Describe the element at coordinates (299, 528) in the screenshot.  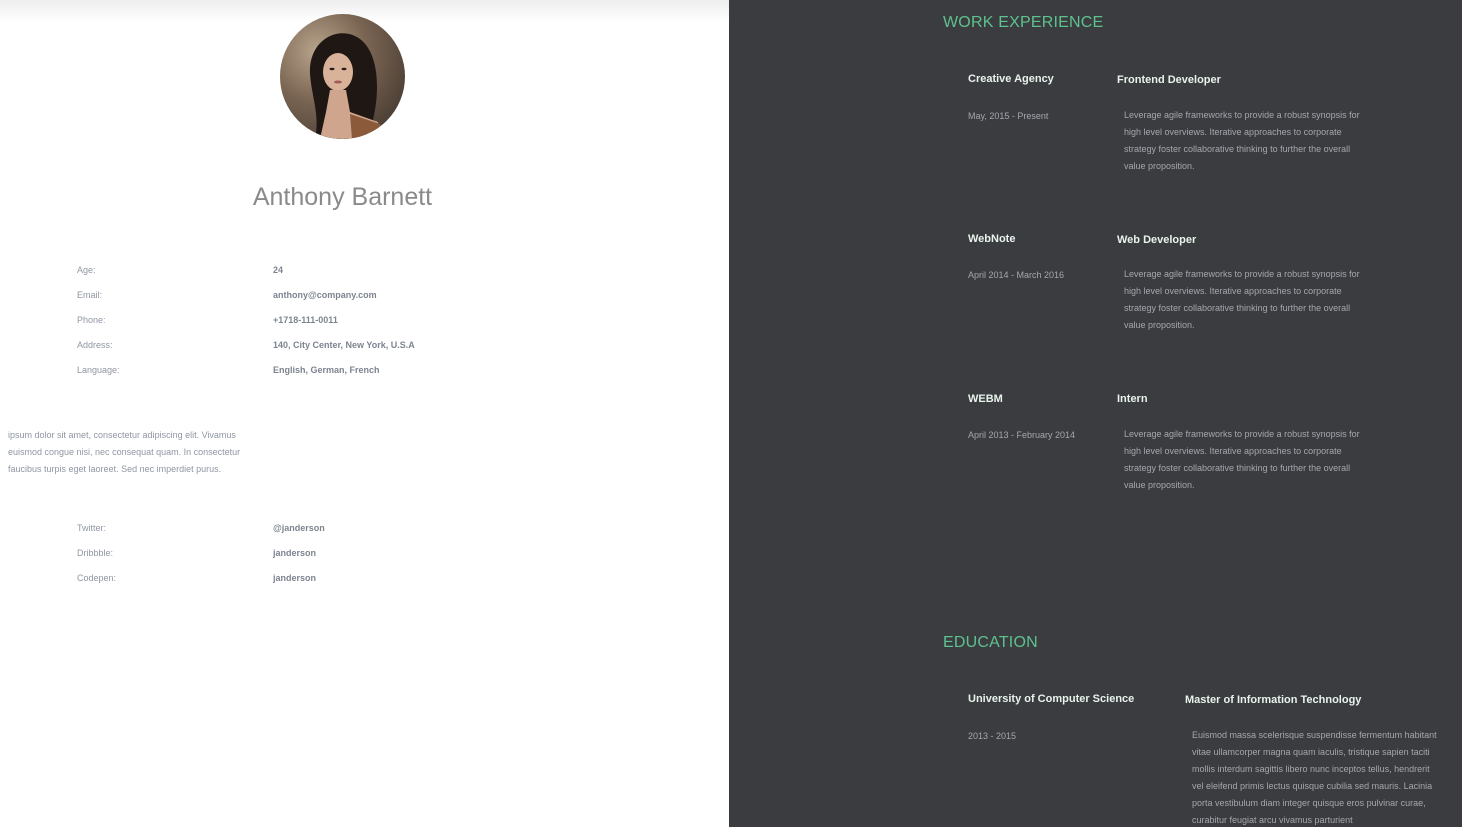
I see `social-link: @janderson` at that location.